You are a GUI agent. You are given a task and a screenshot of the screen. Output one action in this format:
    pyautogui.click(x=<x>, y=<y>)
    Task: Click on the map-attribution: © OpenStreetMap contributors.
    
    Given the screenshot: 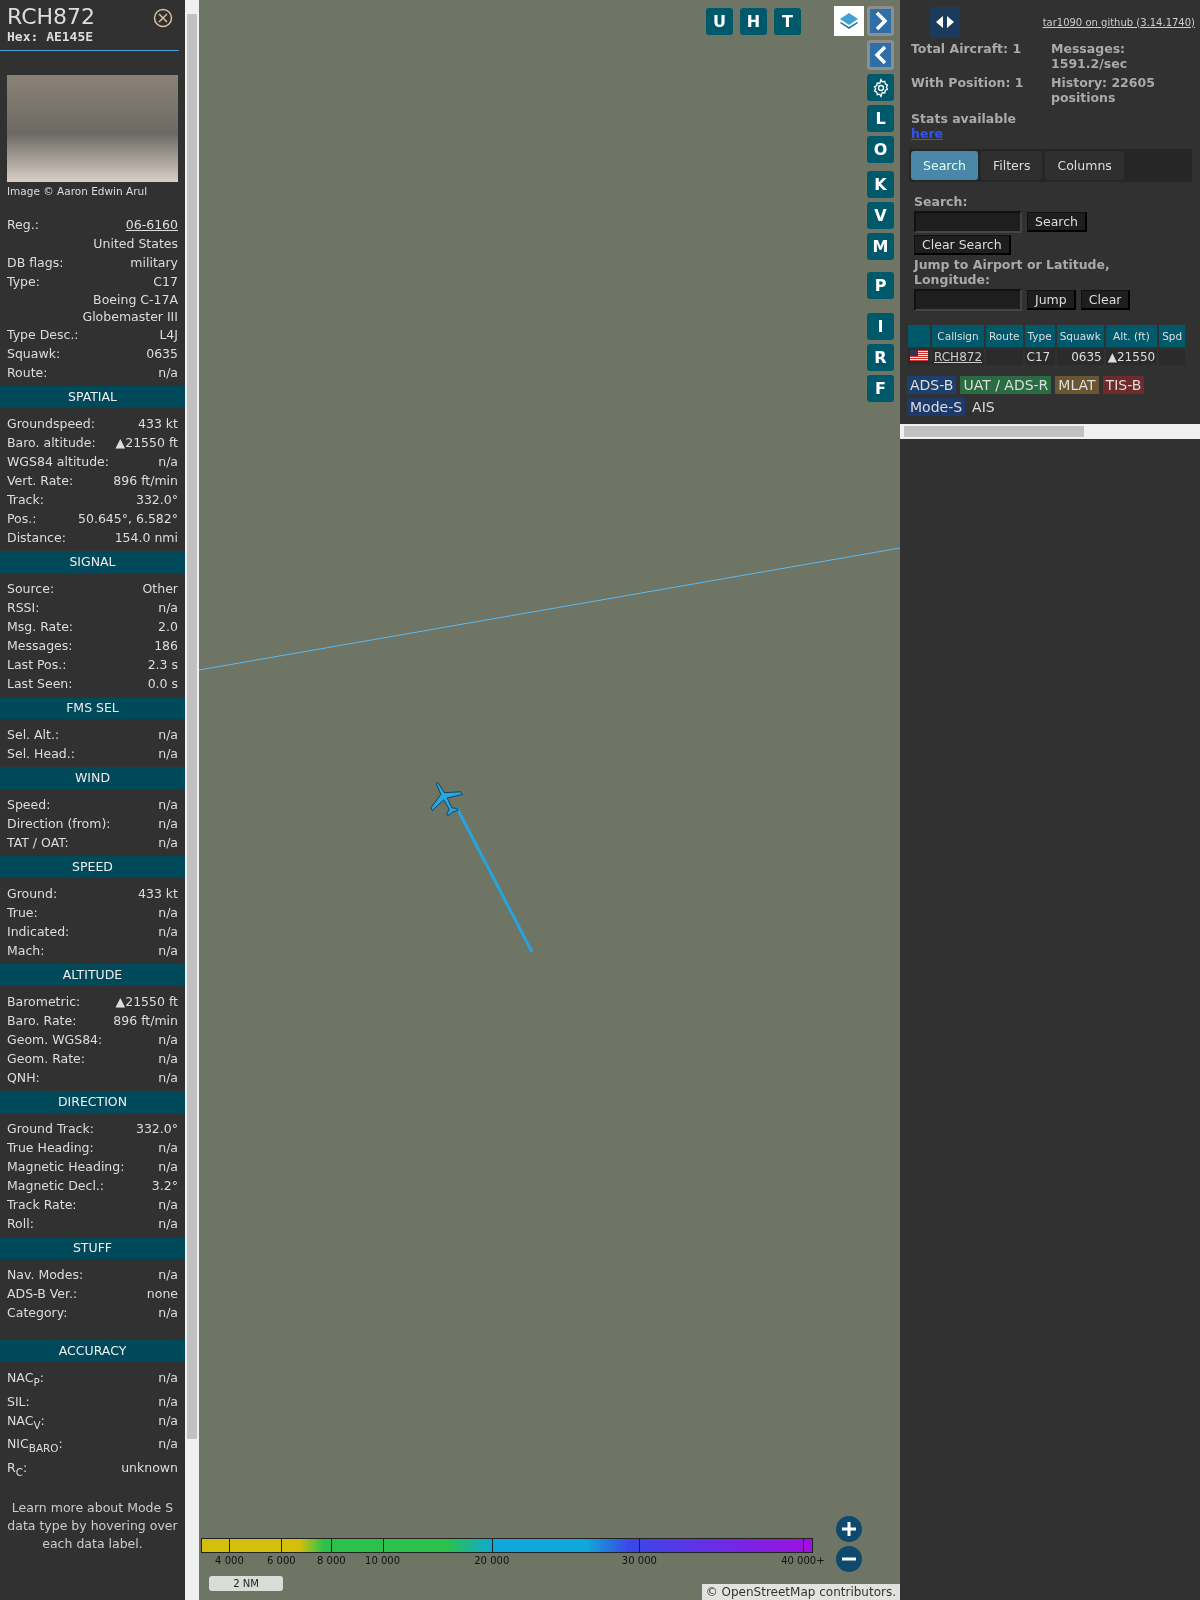 What is the action you would take?
    pyautogui.click(x=800, y=1592)
    